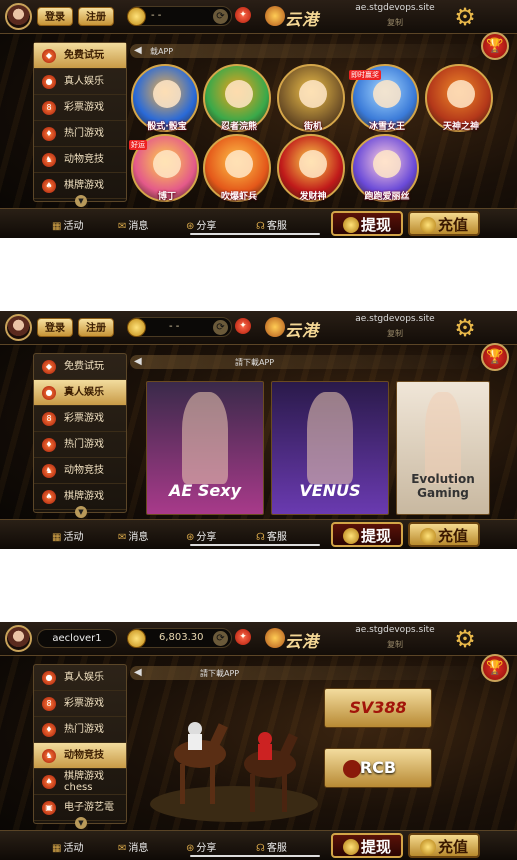 The image size is (517, 860). Describe the element at coordinates (385, 168) in the screenshot. I see `game-tile: 跑跑爱丽丝` at that location.